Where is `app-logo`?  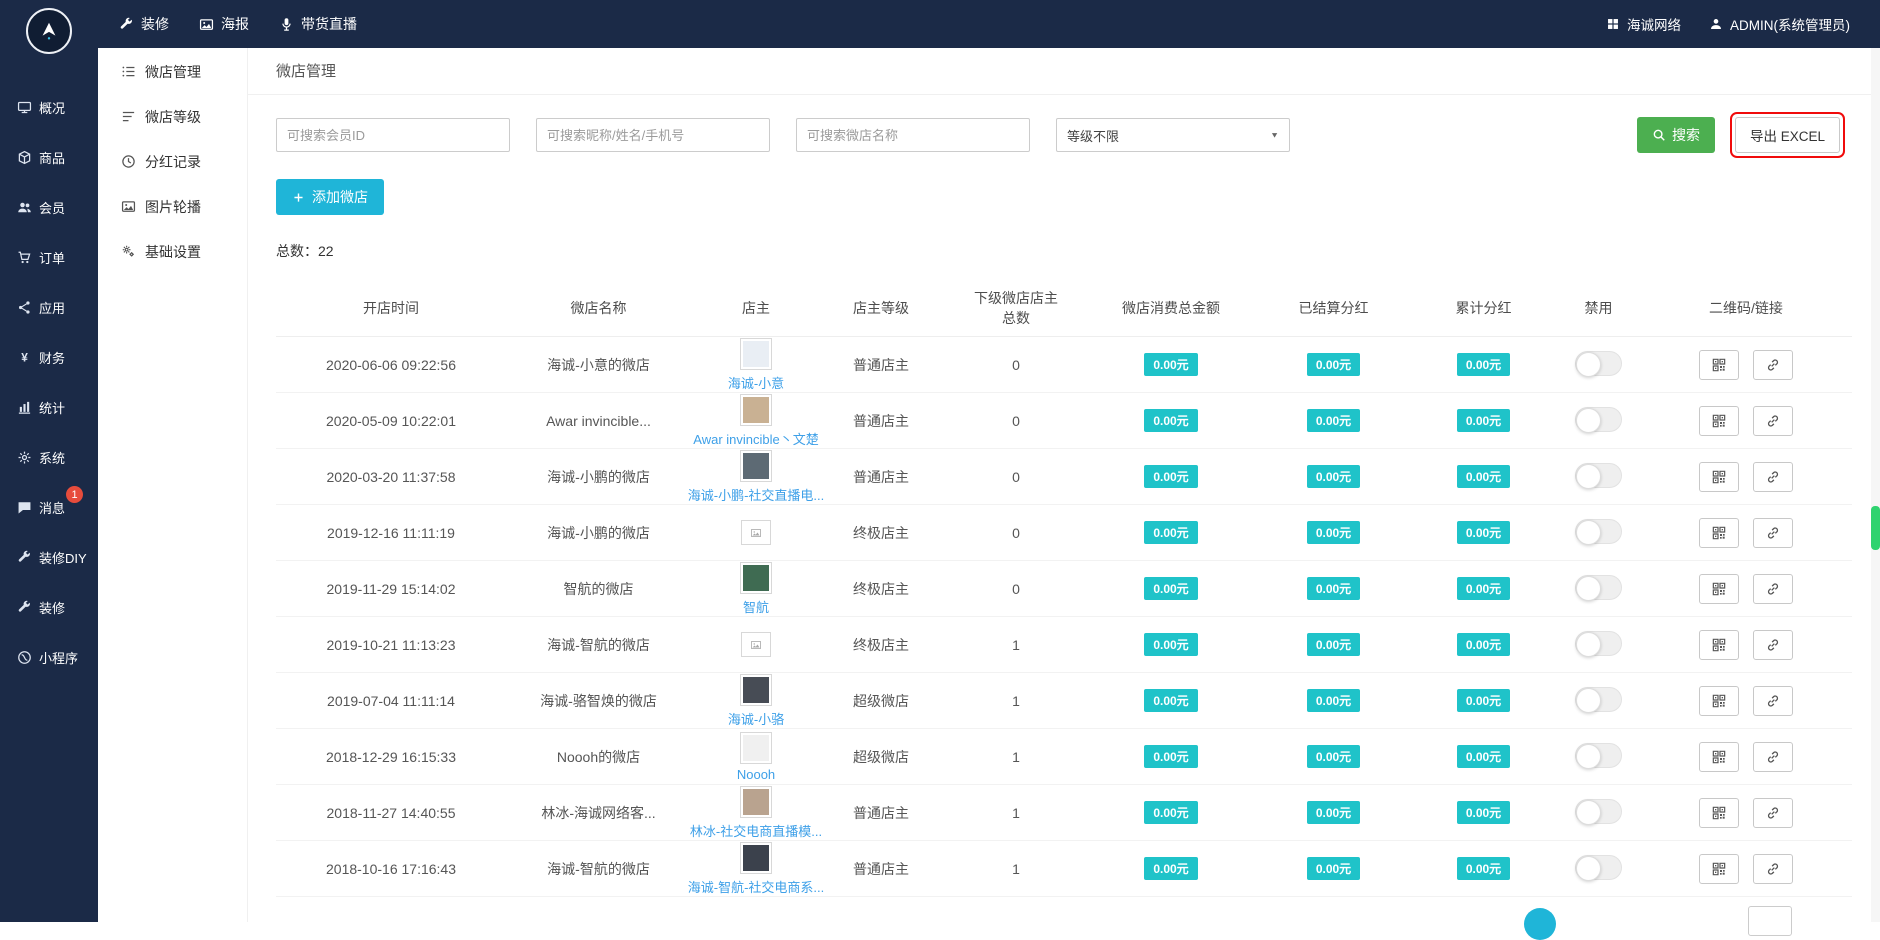 app-logo is located at coordinates (49, 31).